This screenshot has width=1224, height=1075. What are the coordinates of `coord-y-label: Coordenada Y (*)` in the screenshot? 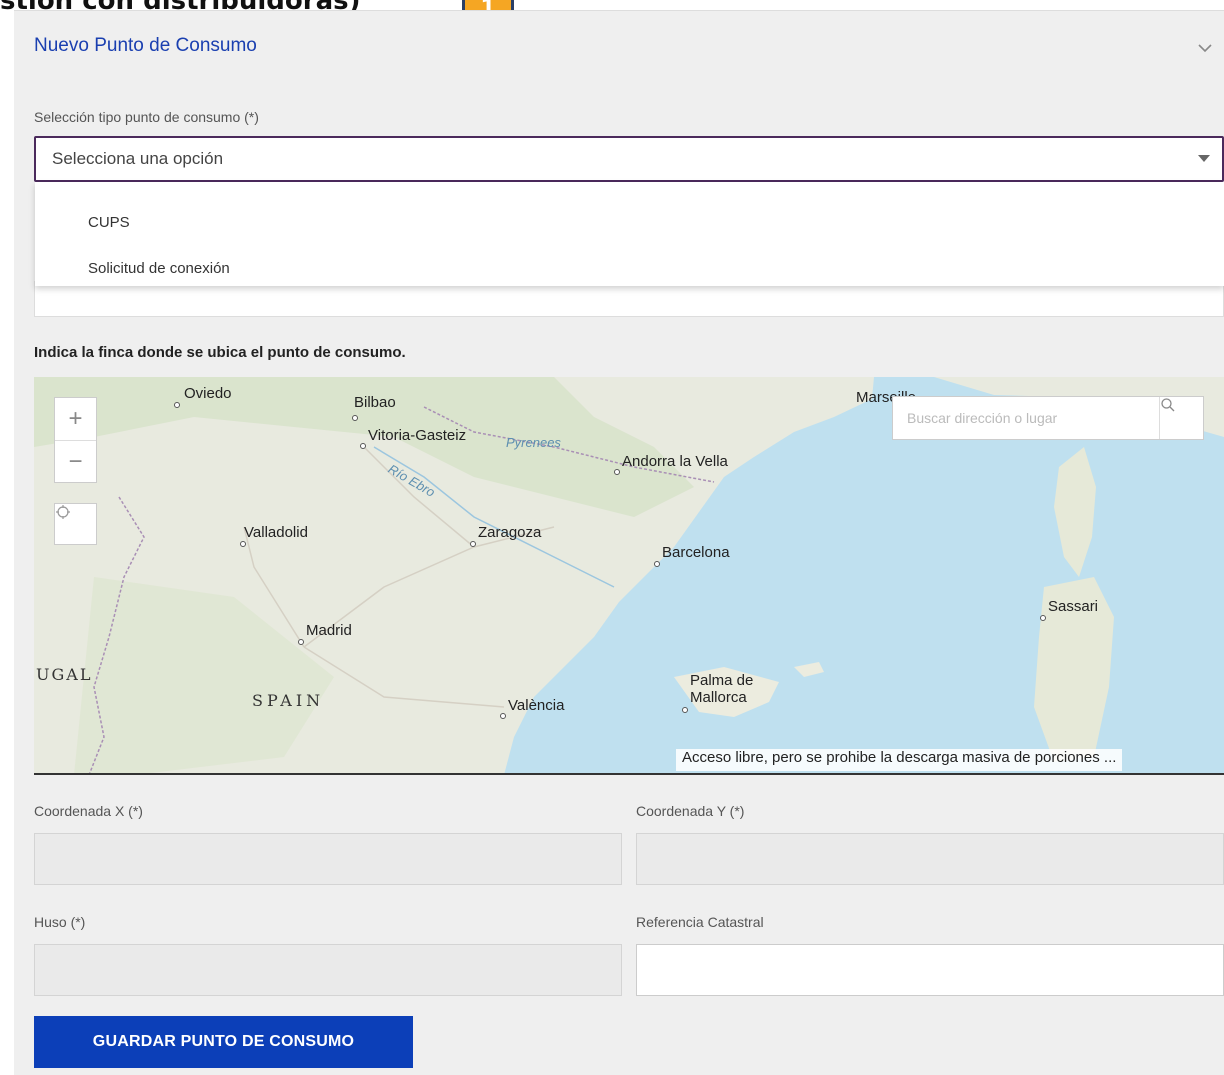 It's located at (690, 811).